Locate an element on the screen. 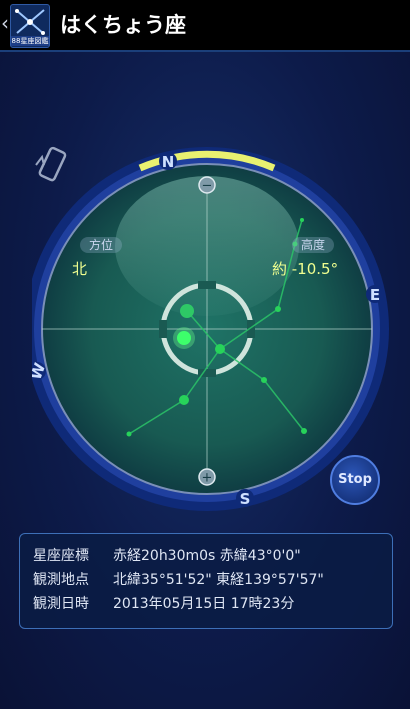 The height and width of the screenshot is (709, 410). info-label: 観測日時 is located at coordinates (61, 604).